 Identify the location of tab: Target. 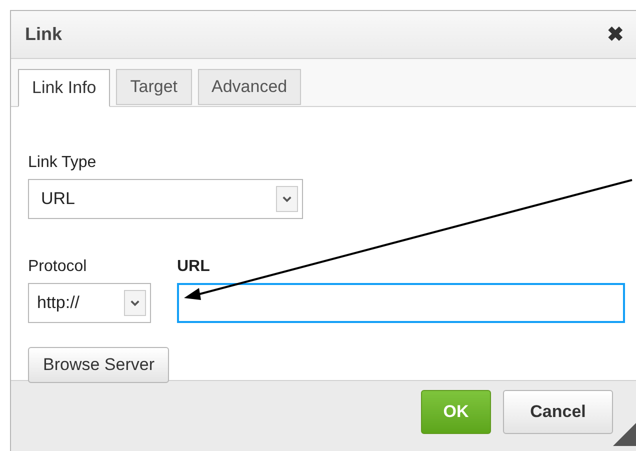
(154, 87).